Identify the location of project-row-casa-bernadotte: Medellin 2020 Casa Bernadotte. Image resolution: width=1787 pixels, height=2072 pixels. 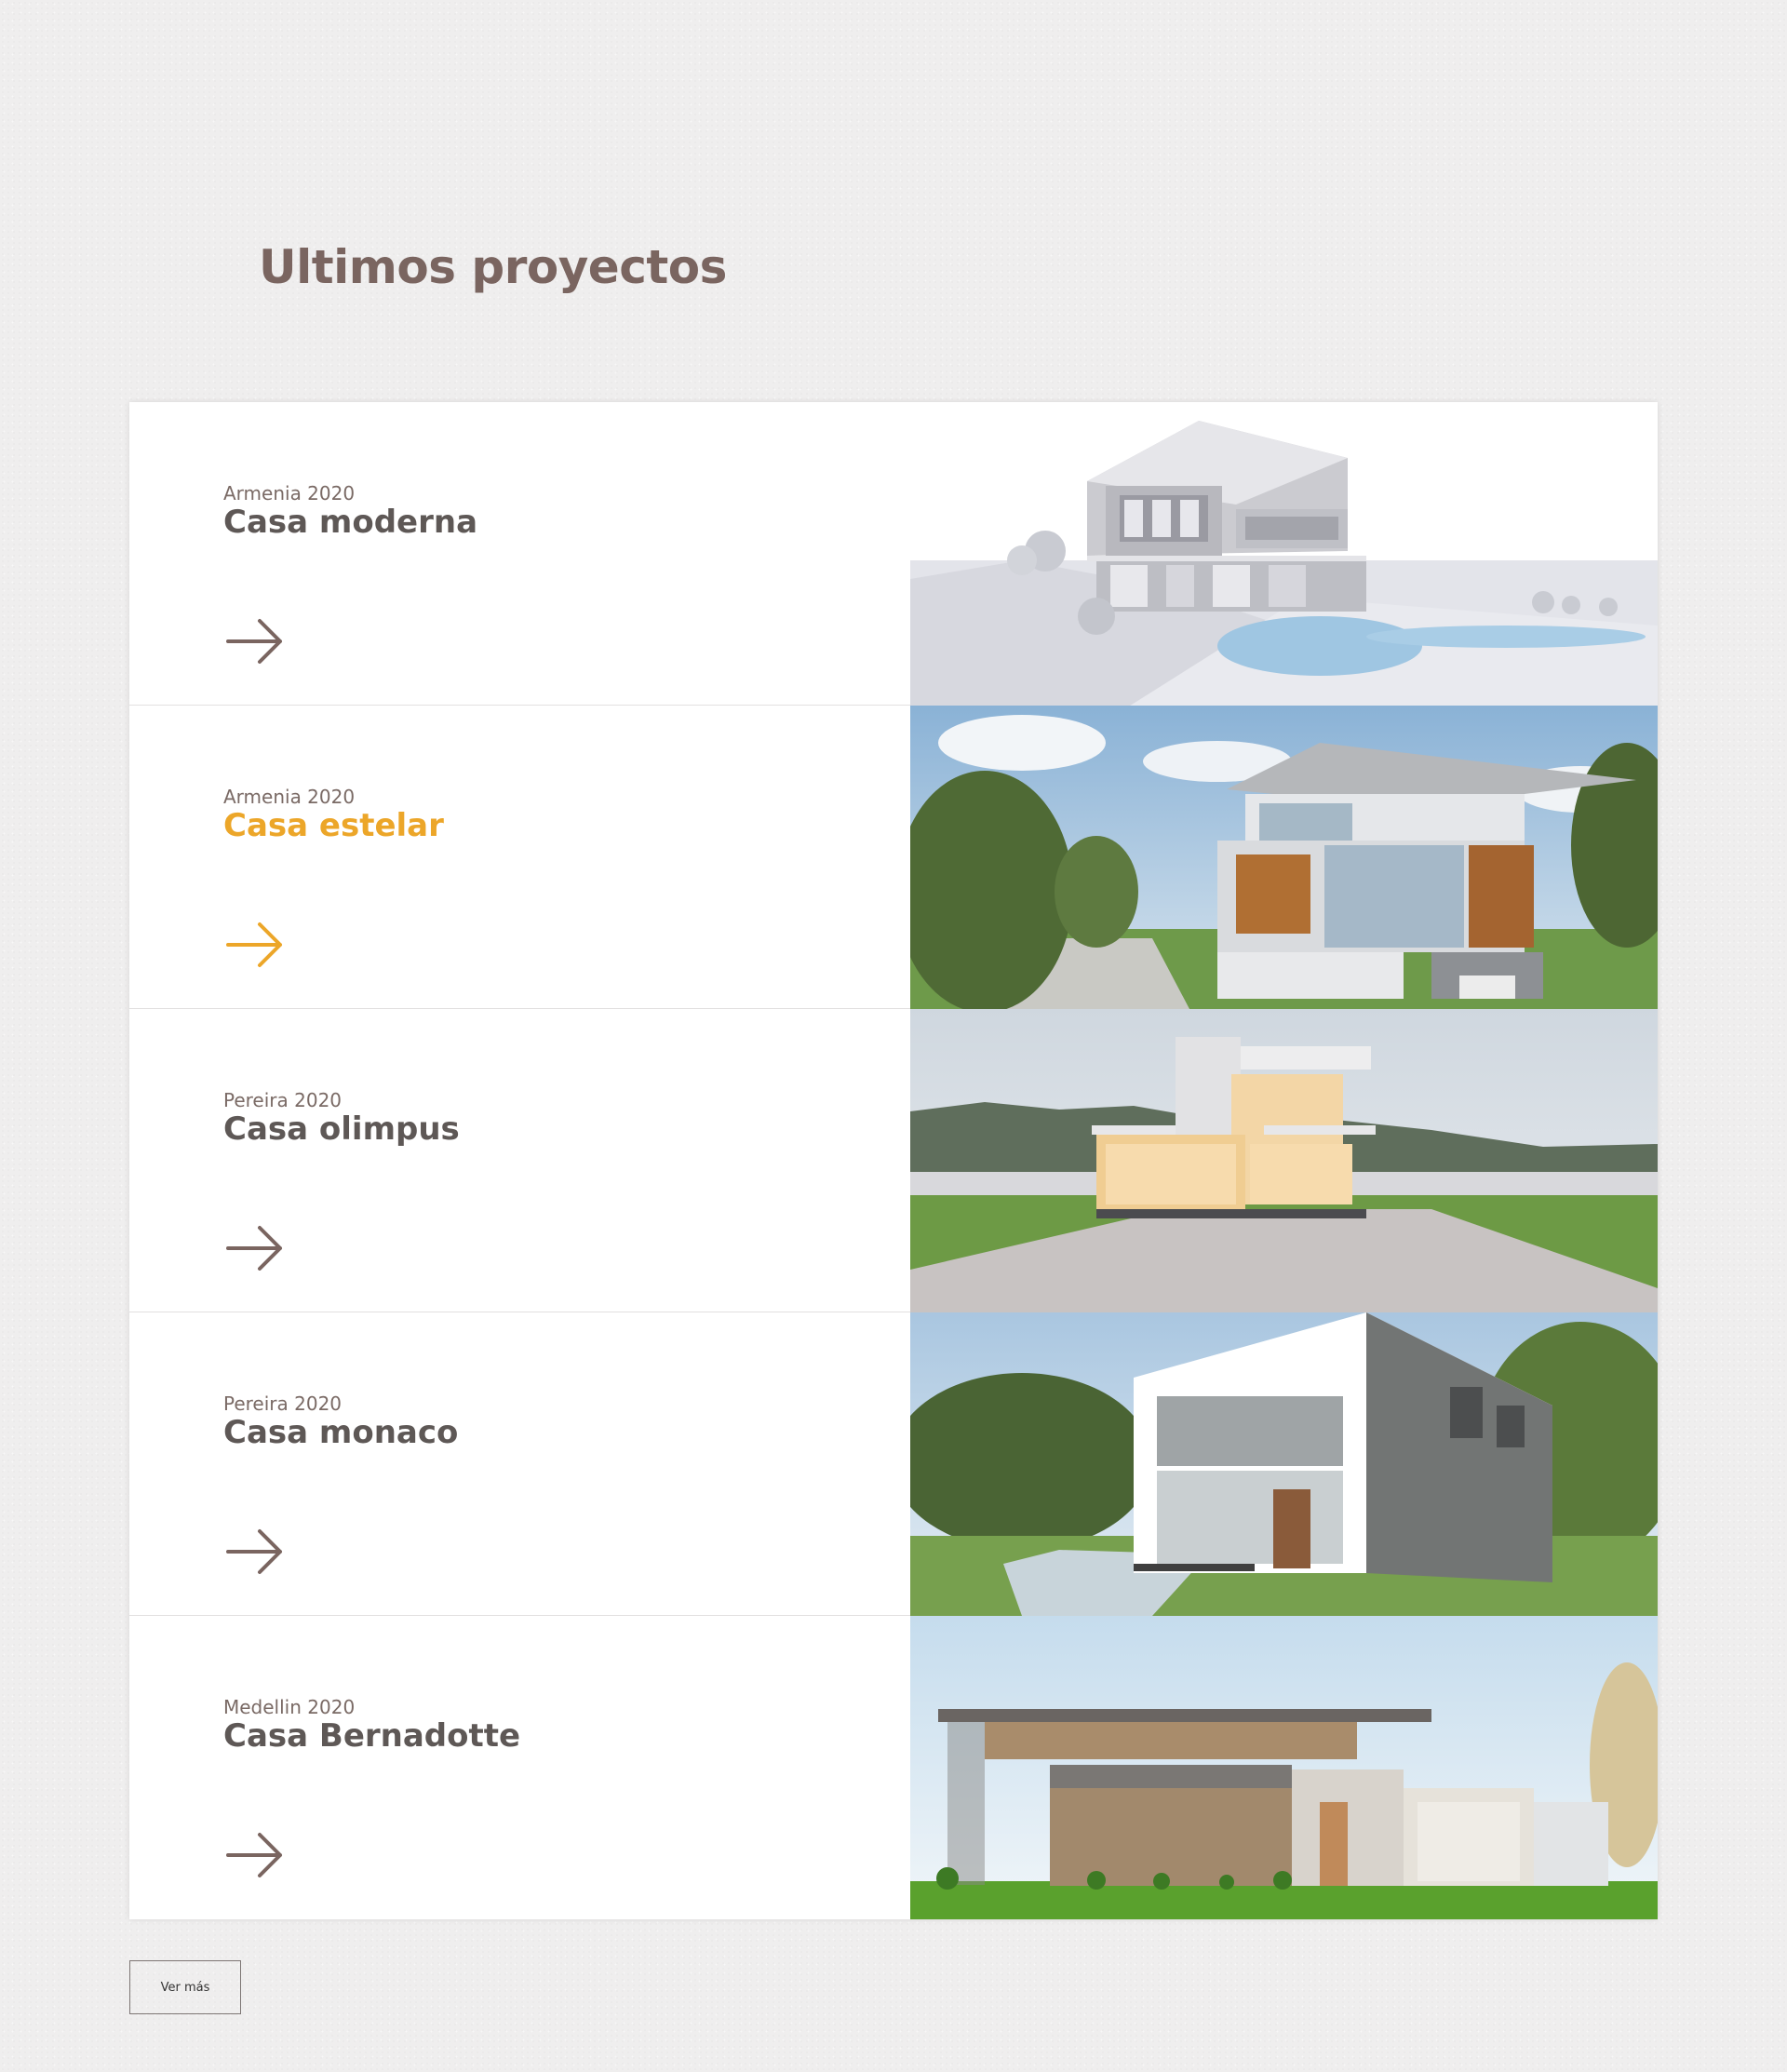
(893, 1768).